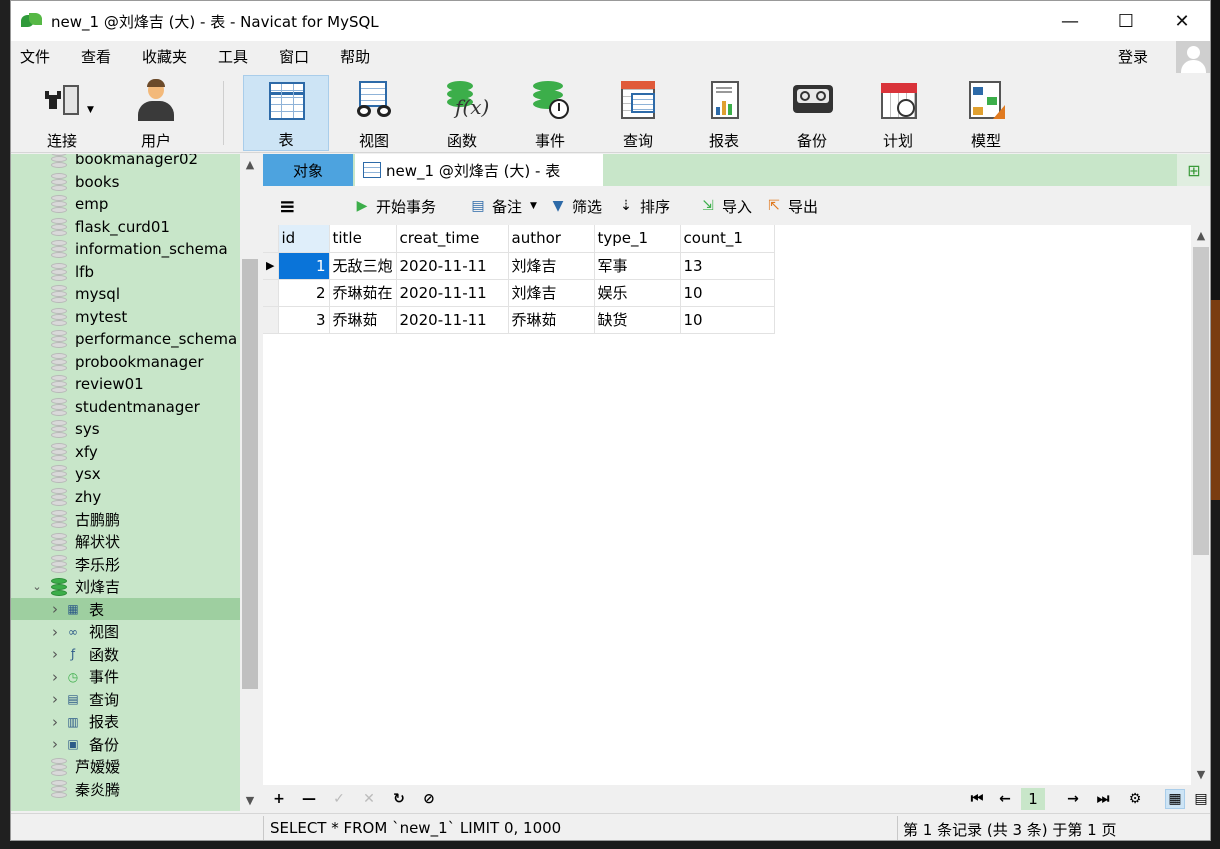 This screenshot has height=849, width=1220. What do you see at coordinates (125, 677) in the screenshot?
I see `tree-item-object-group: › ◷ 事件` at bounding box center [125, 677].